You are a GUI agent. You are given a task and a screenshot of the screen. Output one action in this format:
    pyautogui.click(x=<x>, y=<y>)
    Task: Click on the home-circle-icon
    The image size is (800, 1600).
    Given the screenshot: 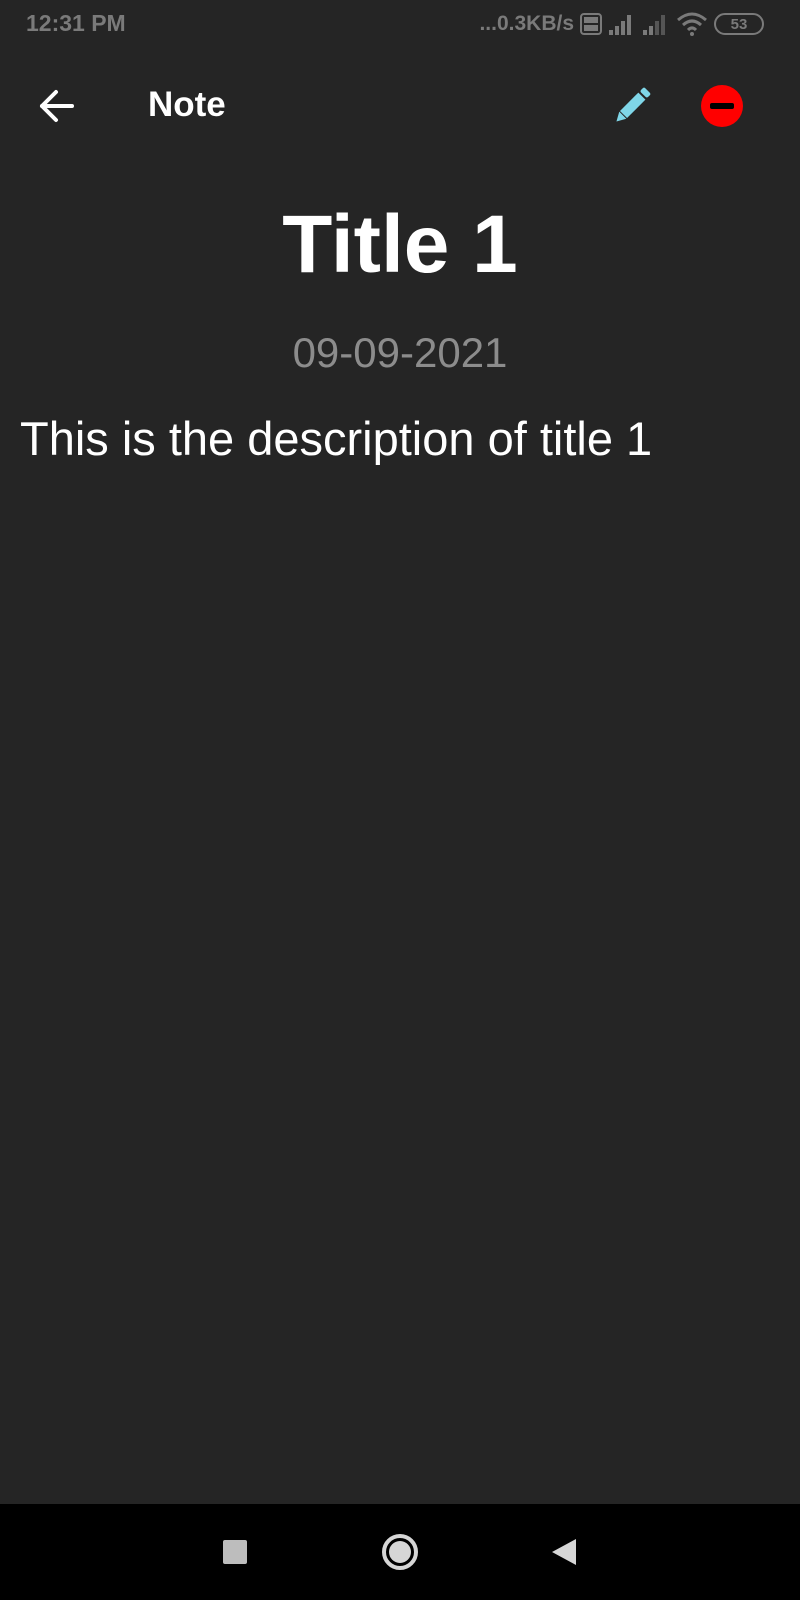 What is the action you would take?
    pyautogui.click(x=400, y=1554)
    